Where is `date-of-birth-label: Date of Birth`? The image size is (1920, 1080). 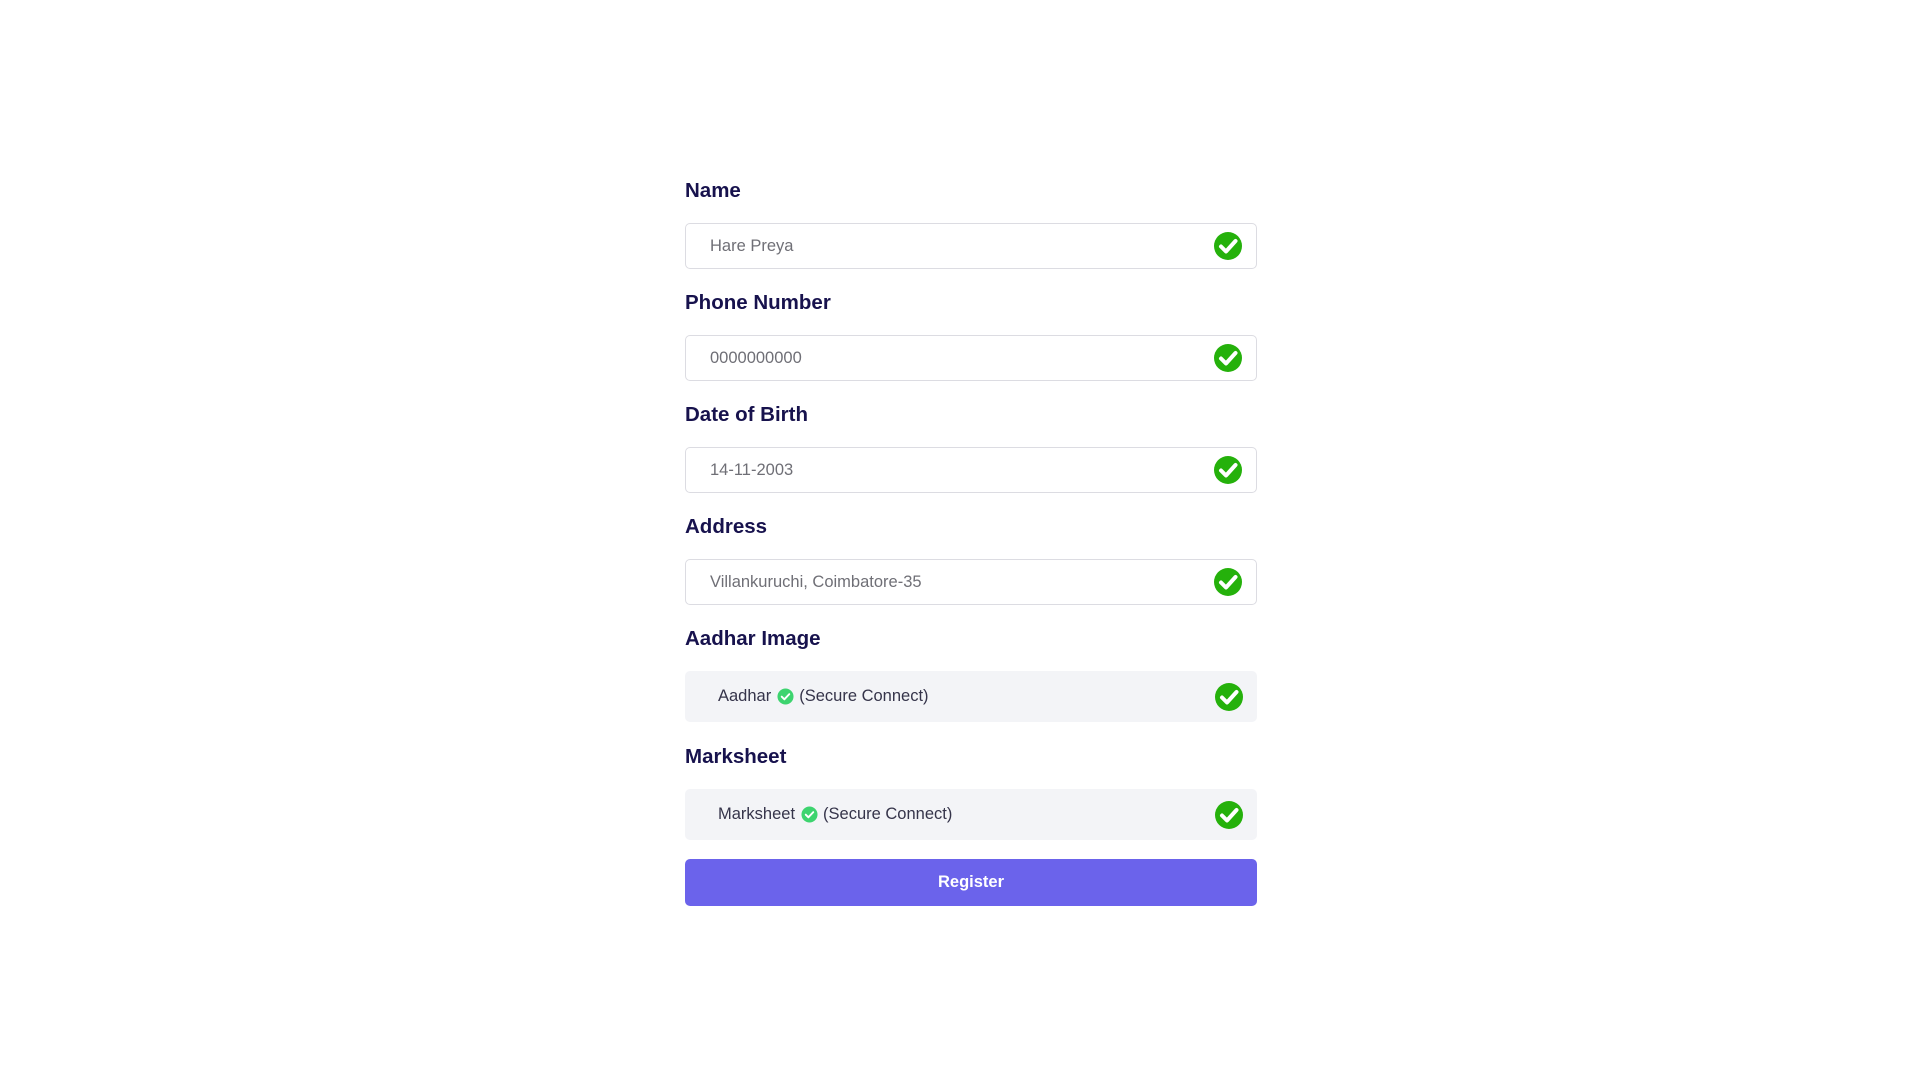 date-of-birth-label: Date of Birth is located at coordinates (746, 414).